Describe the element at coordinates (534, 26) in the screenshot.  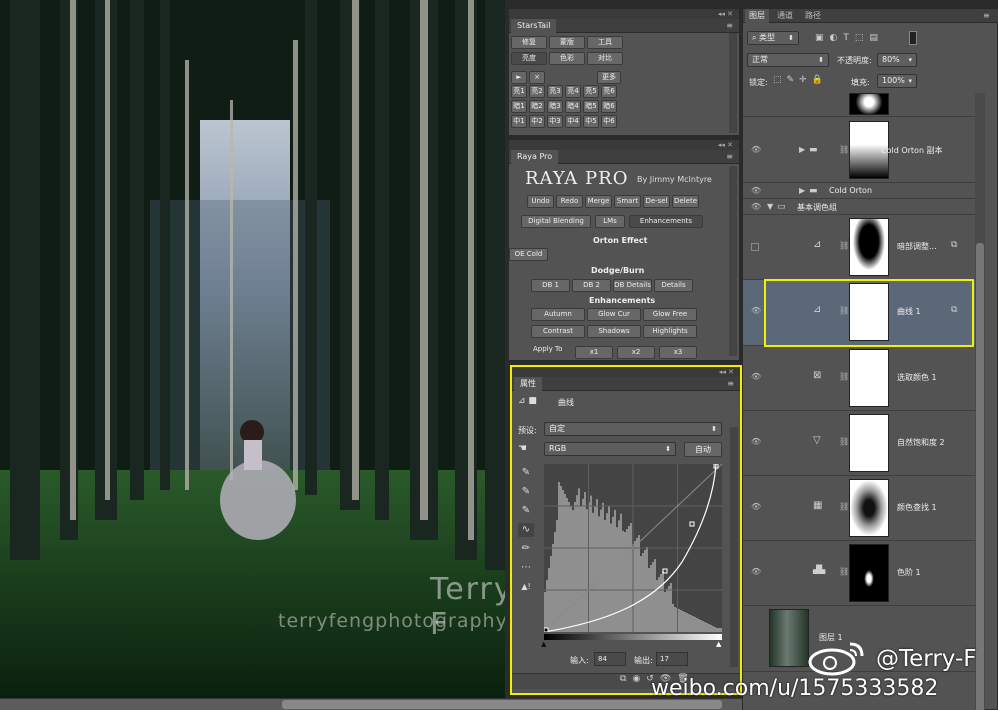
I see `tab-starstail: StarsTail` at that location.